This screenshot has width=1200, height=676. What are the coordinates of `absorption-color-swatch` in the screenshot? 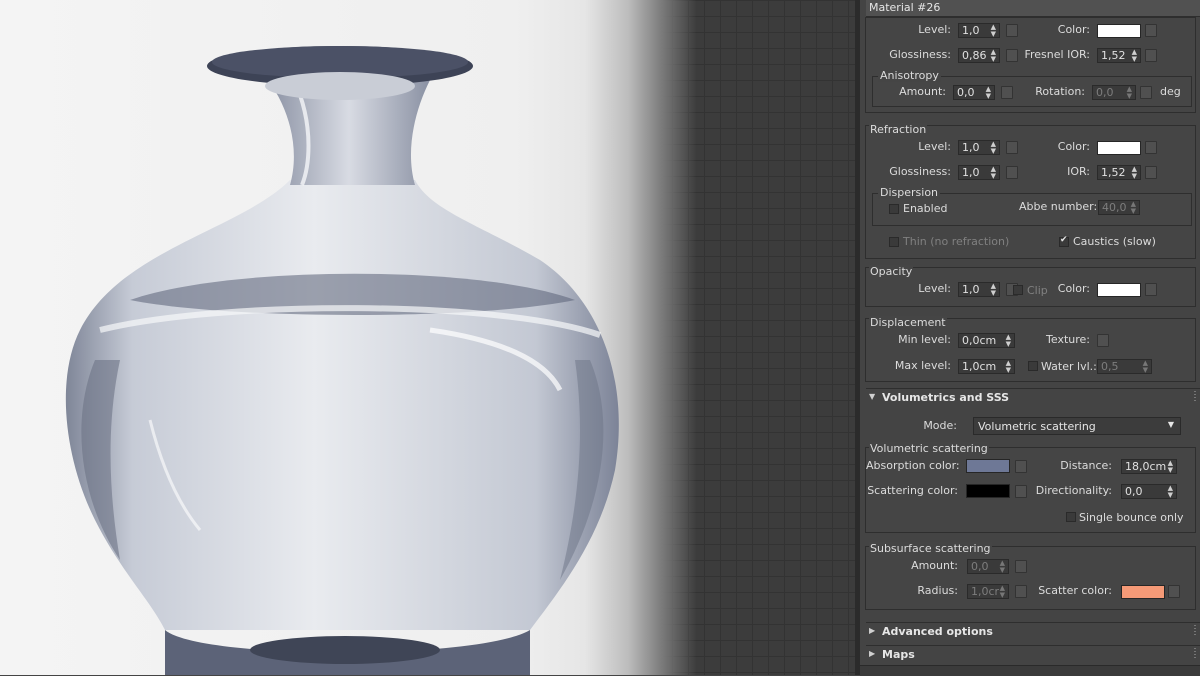 It's located at (988, 466).